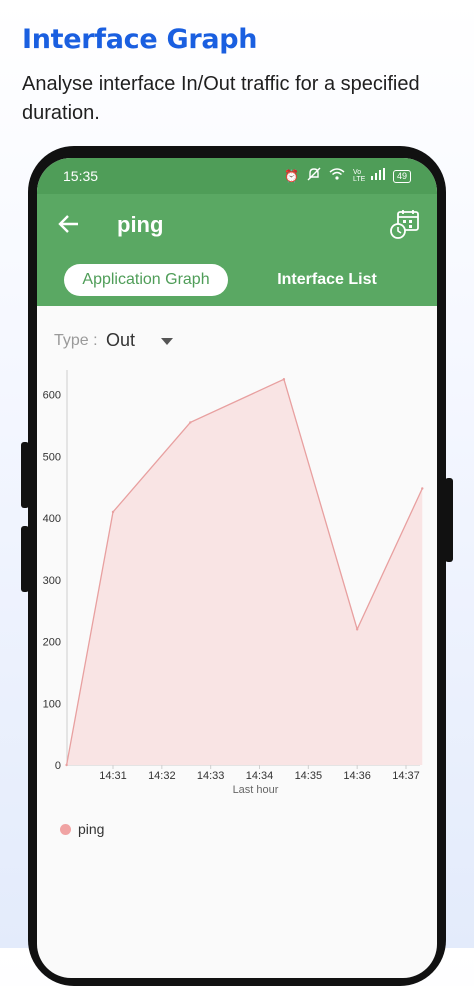 Image resolution: width=474 pixels, height=986 pixels. I want to click on y-tick-label: 0, so click(58, 766).